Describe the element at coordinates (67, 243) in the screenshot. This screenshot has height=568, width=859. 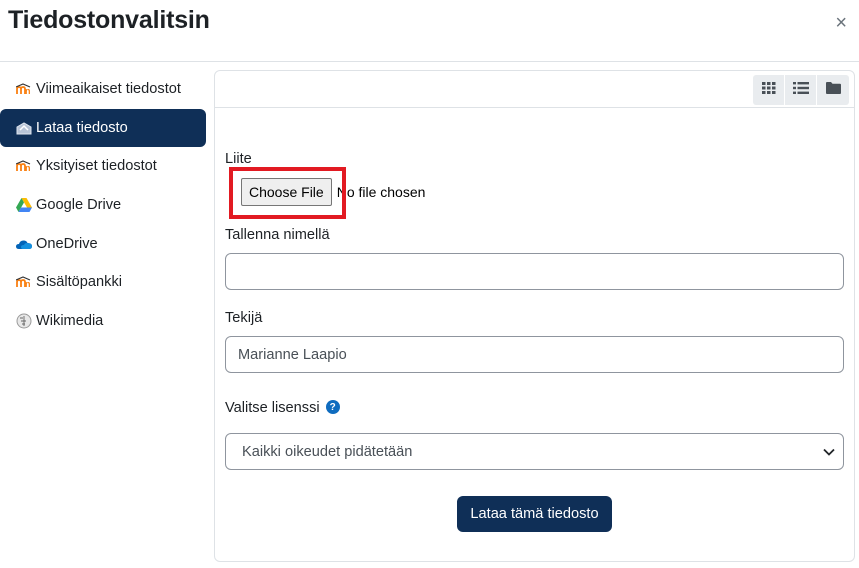
I see `sidebar-item-label: OneDrive` at that location.